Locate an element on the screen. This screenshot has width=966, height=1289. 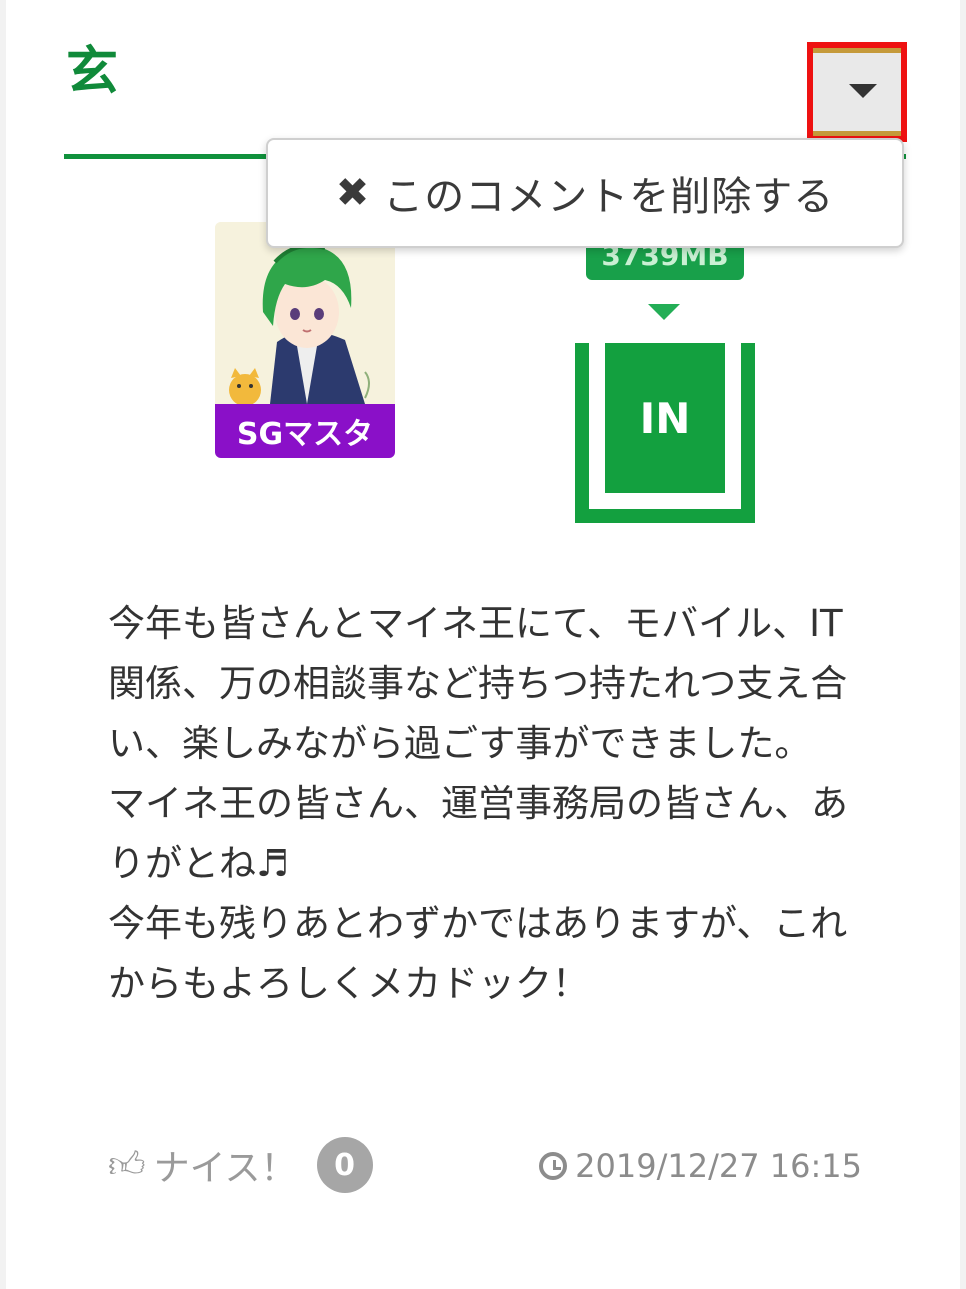
delete-comment-menu-item: ✖ このコメントを削除する is located at coordinates (585, 193).